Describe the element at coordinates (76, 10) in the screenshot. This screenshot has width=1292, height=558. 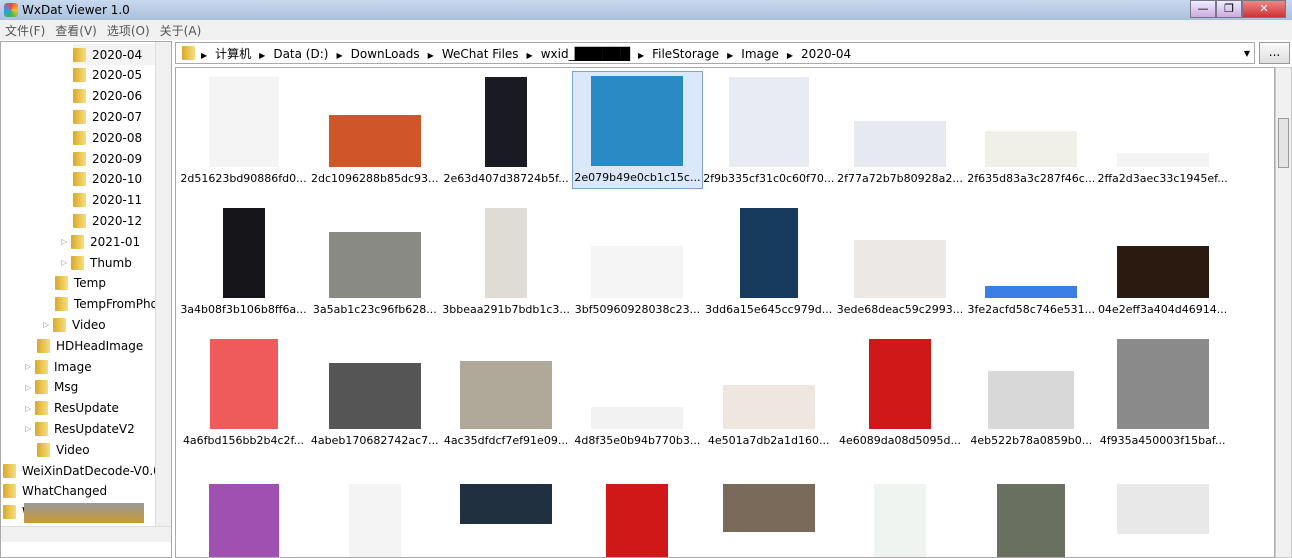
I see `window-title: WxDat Viewer 1.0` at that location.